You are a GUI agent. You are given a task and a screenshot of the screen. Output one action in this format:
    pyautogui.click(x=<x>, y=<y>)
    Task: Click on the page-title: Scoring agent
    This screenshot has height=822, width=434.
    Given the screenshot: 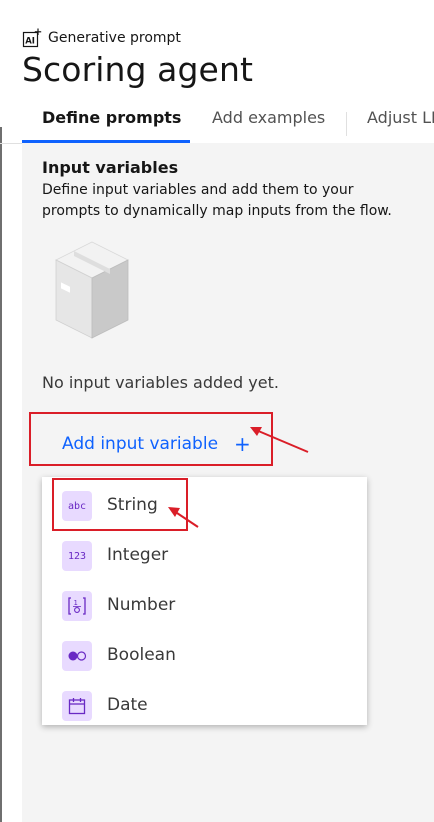 What is the action you would take?
    pyautogui.click(x=137, y=69)
    